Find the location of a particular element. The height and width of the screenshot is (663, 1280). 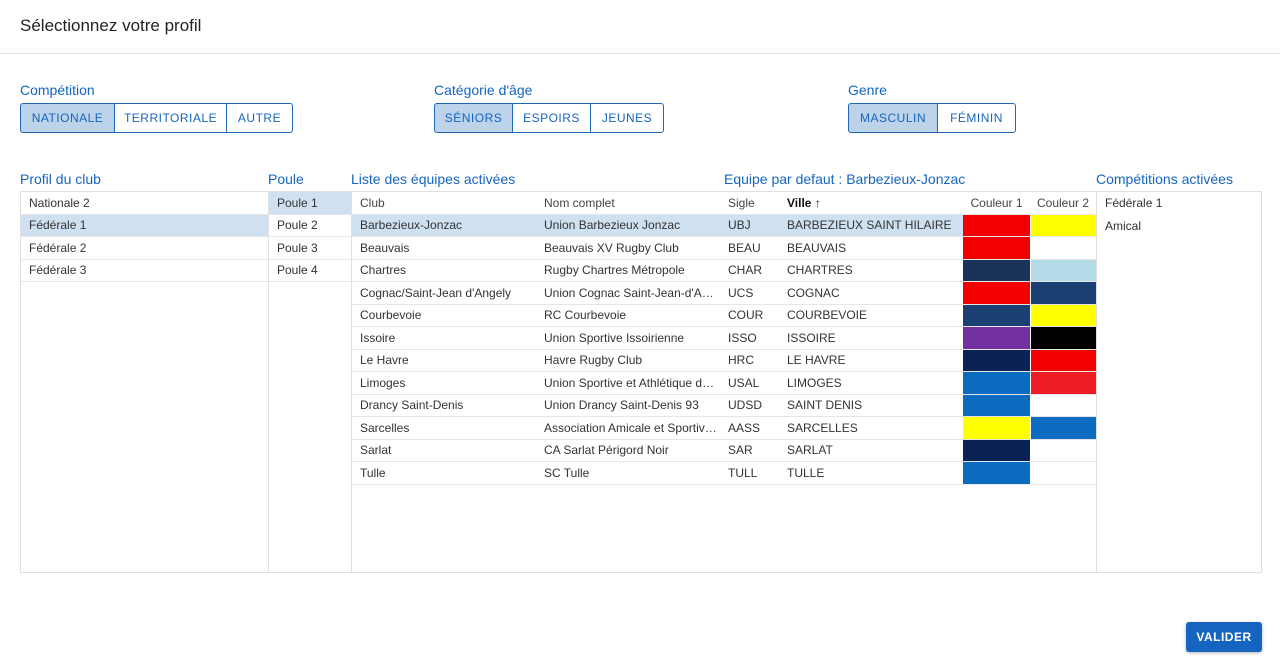

competition-toggle-group: NATIONALE TERRITORIALE AUTRE is located at coordinates (156, 118).